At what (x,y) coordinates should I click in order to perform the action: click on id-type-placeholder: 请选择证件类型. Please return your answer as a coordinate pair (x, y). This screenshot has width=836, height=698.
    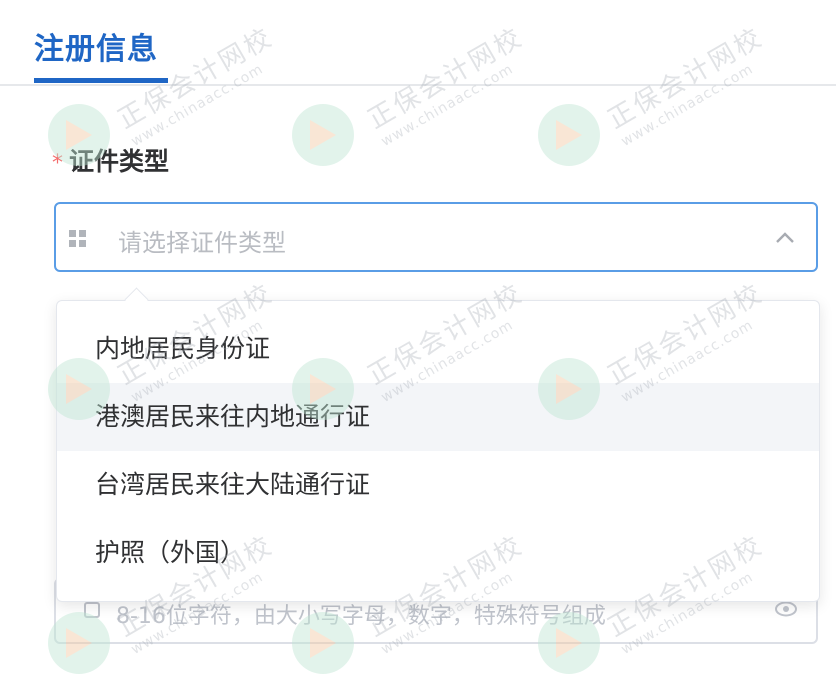
    Looking at the image, I should click on (202, 243).